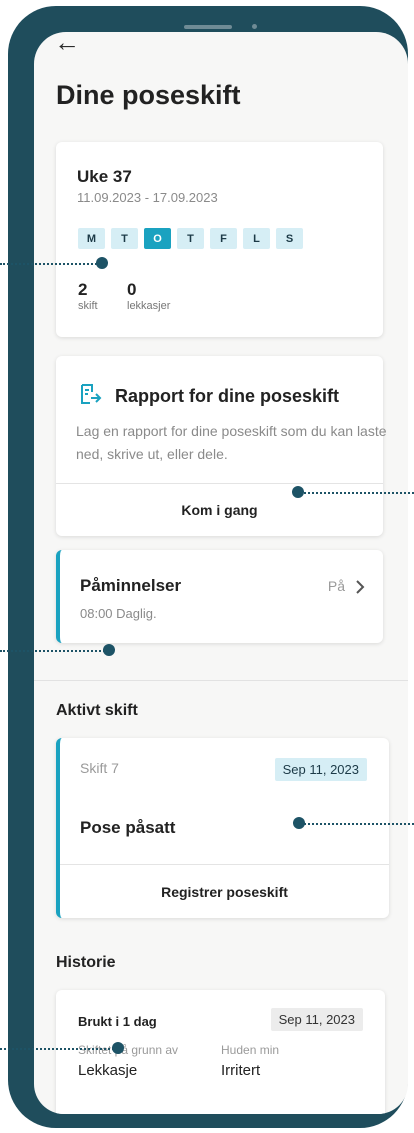 The image size is (414, 1133). What do you see at coordinates (208, 27) in the screenshot?
I see `speaker` at bounding box center [208, 27].